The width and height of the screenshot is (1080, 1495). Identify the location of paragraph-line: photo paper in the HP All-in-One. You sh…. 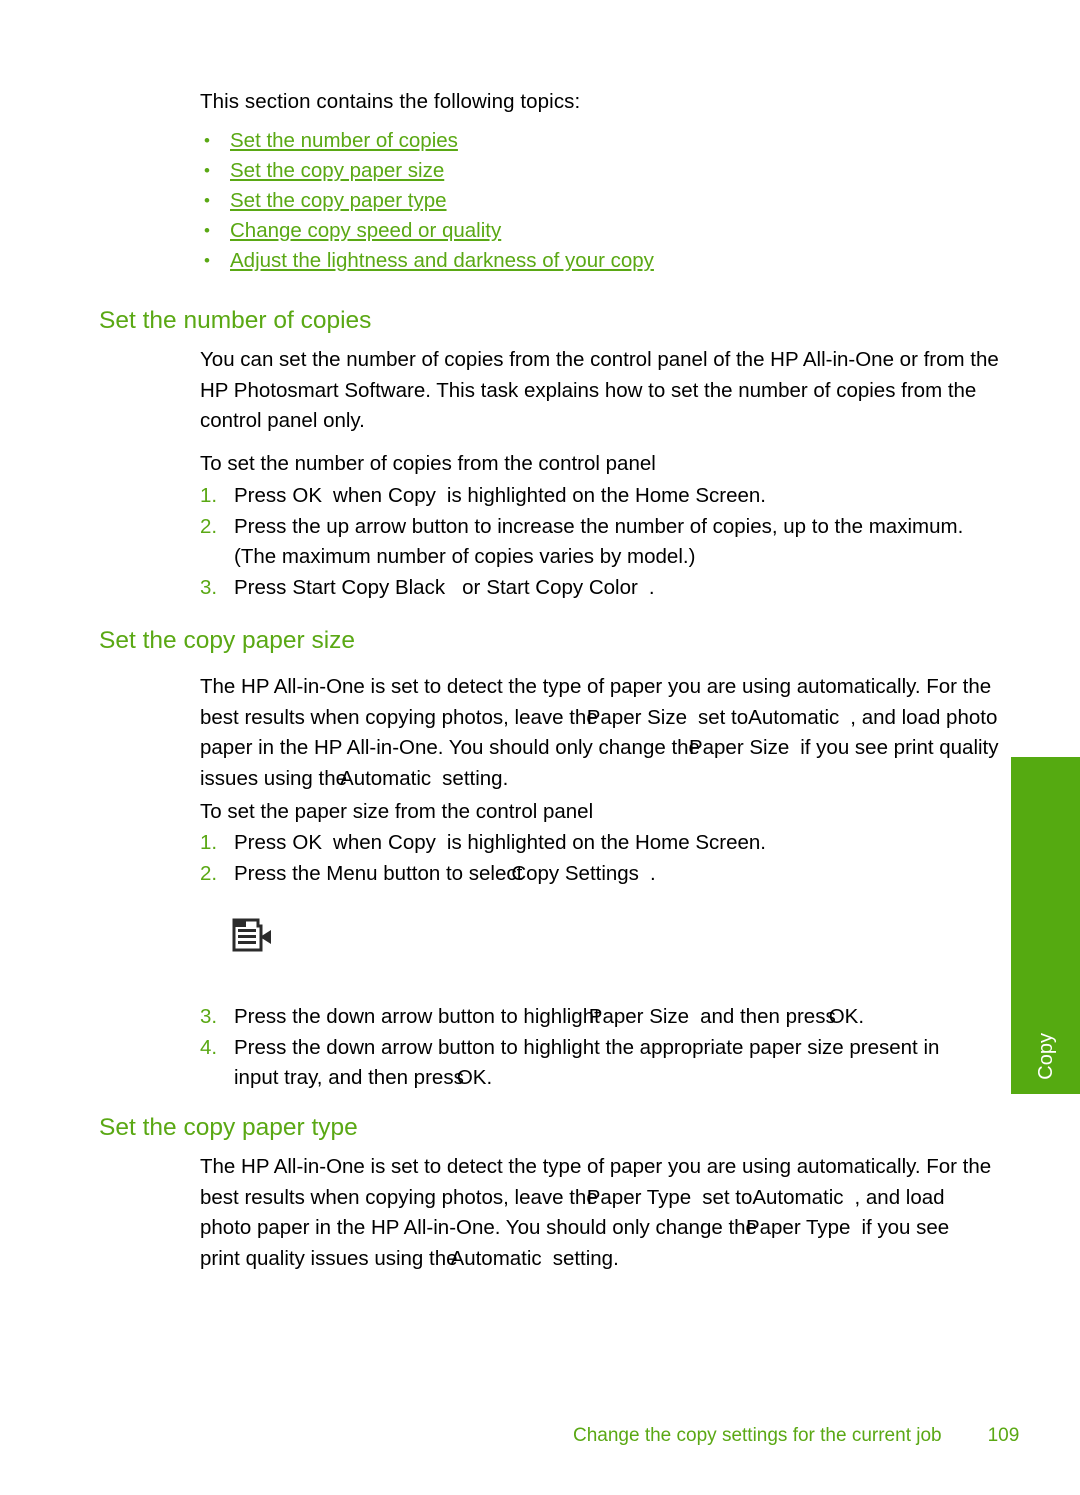
(631, 1228).